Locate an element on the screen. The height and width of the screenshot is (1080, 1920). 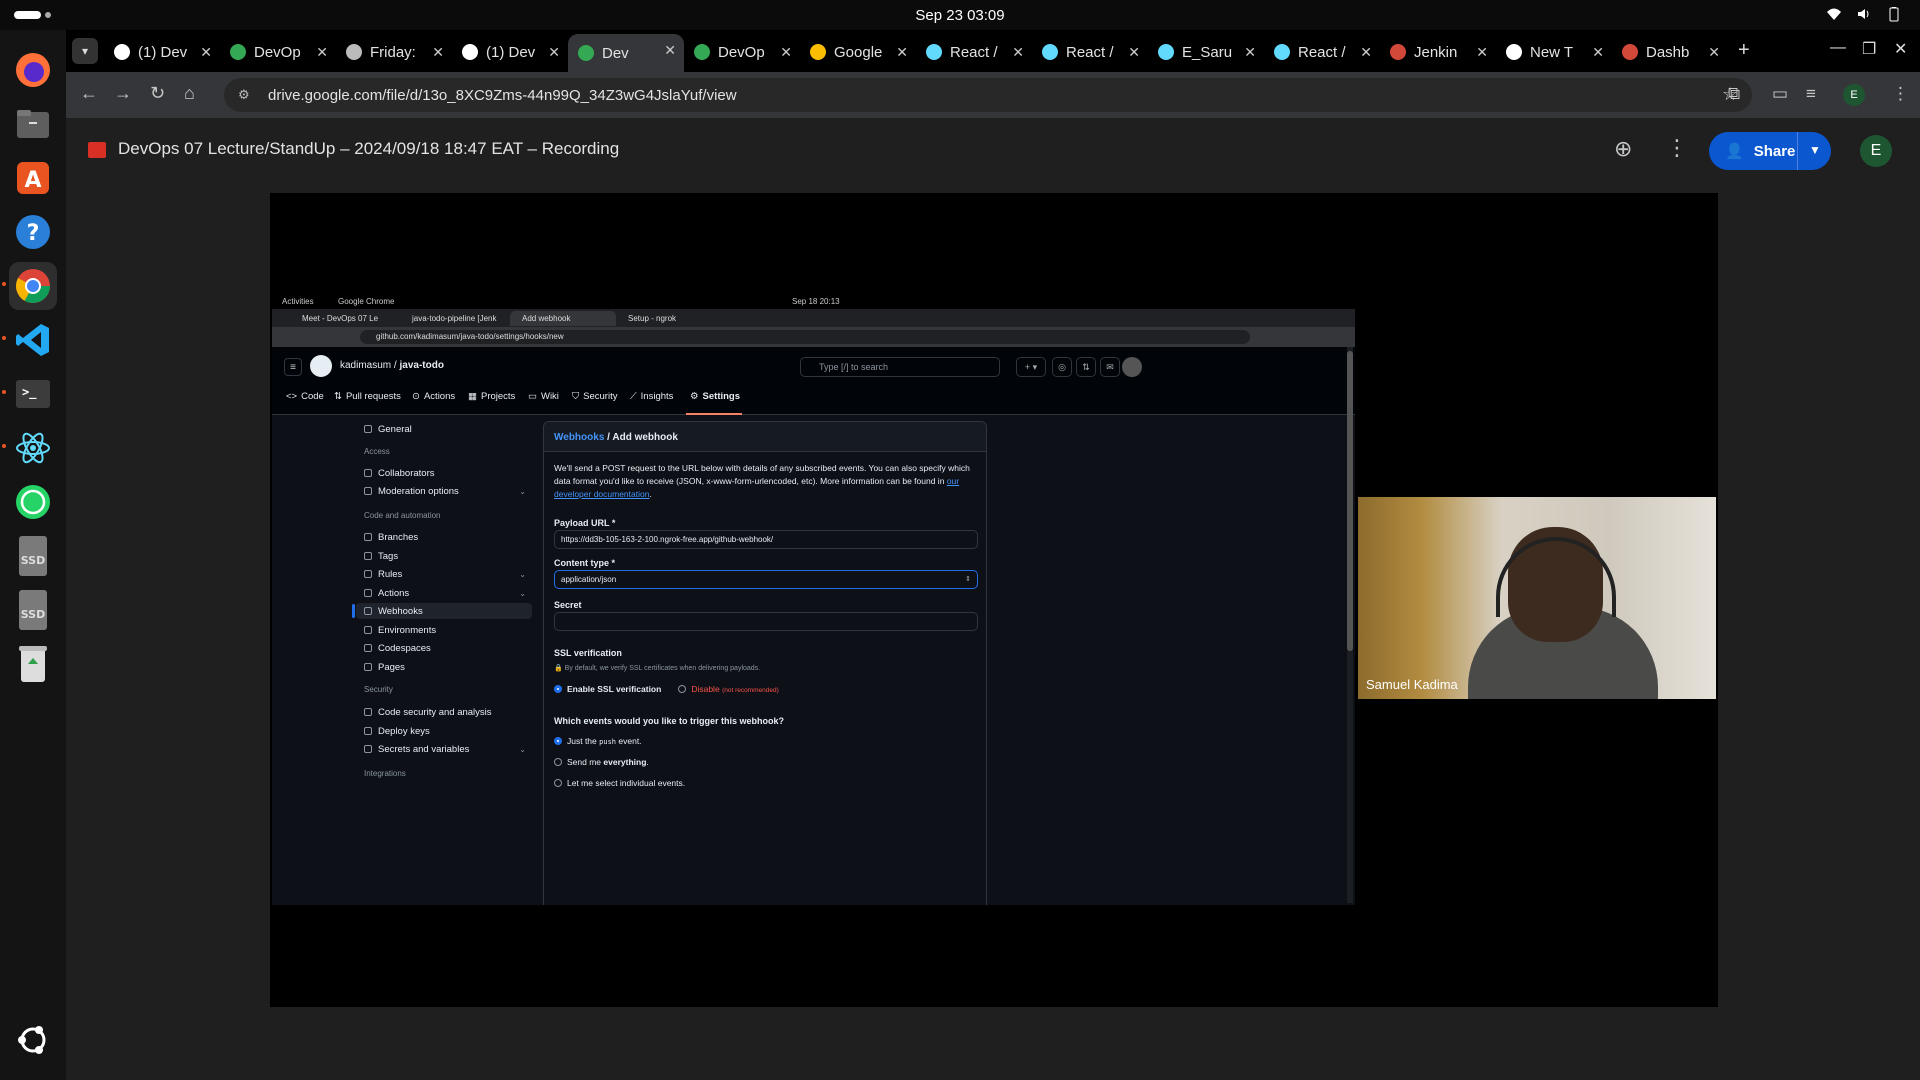
event-individual-radio: Let me select individual events. is located at coordinates (619, 783).